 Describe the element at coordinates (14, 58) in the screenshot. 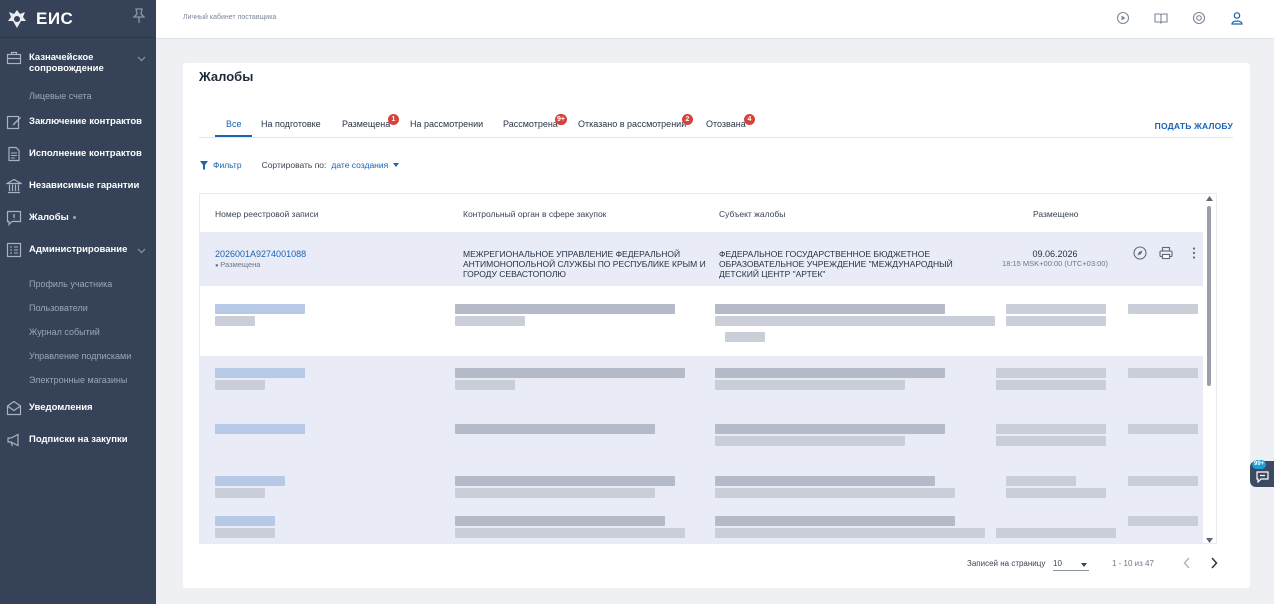

I see `briefcase-icon` at that location.